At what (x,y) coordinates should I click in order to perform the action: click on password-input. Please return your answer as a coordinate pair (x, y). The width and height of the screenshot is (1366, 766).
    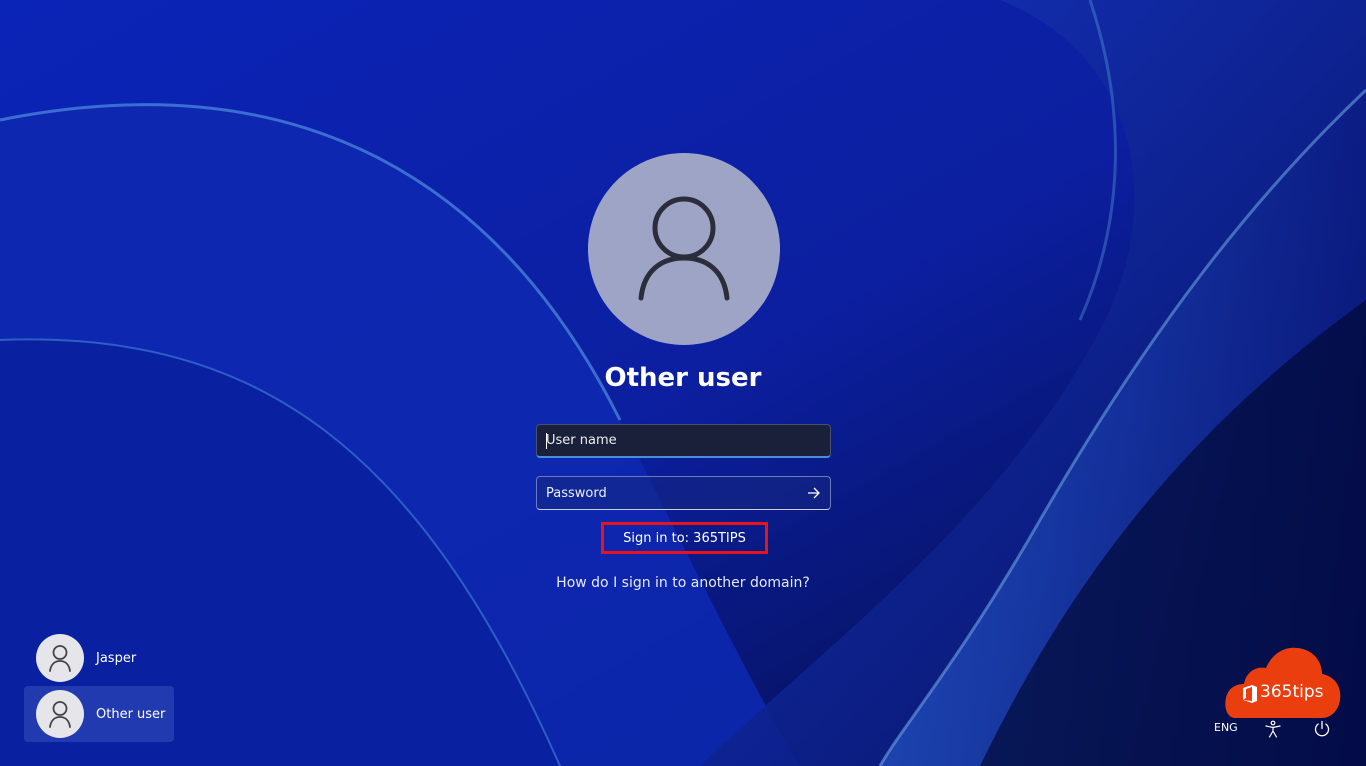
    Looking at the image, I should click on (667, 493).